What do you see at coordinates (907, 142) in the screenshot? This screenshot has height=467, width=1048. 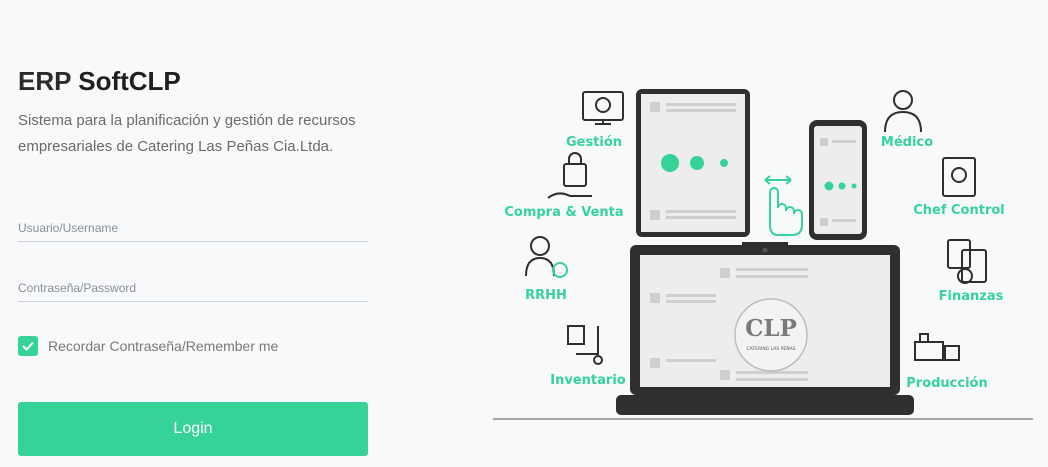 I see `module-label-medico: Médico` at bounding box center [907, 142].